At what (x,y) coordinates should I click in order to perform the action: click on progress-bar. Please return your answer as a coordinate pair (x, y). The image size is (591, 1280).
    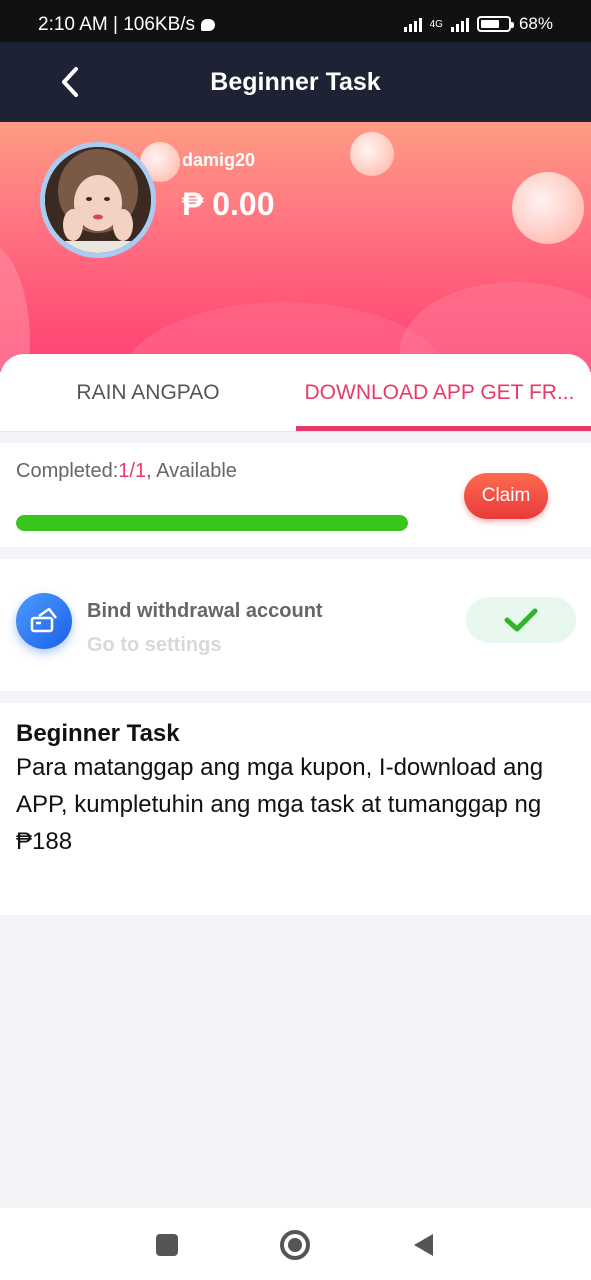
    Looking at the image, I should click on (212, 523).